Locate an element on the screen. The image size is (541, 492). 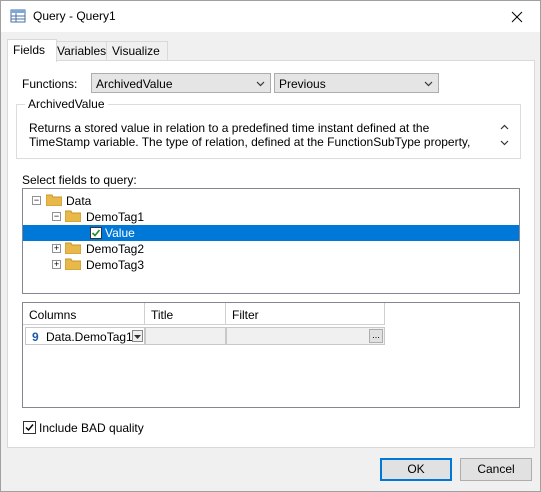
close-button is located at coordinates (517, 16).